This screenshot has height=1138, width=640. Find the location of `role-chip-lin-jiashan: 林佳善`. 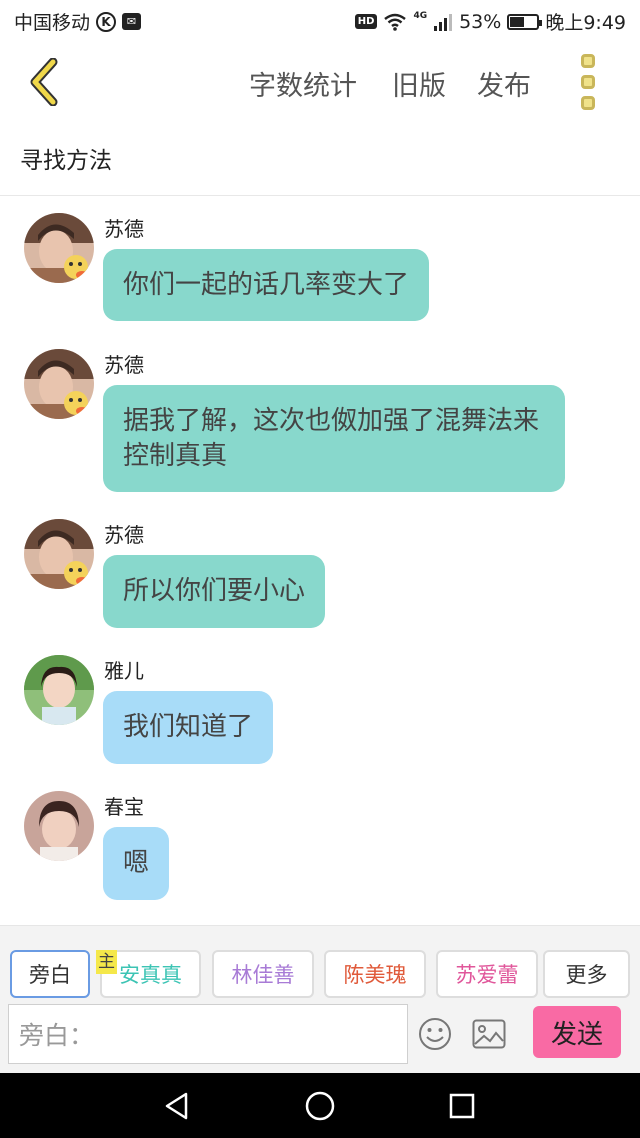

role-chip-lin-jiashan: 林佳善 is located at coordinates (263, 974).